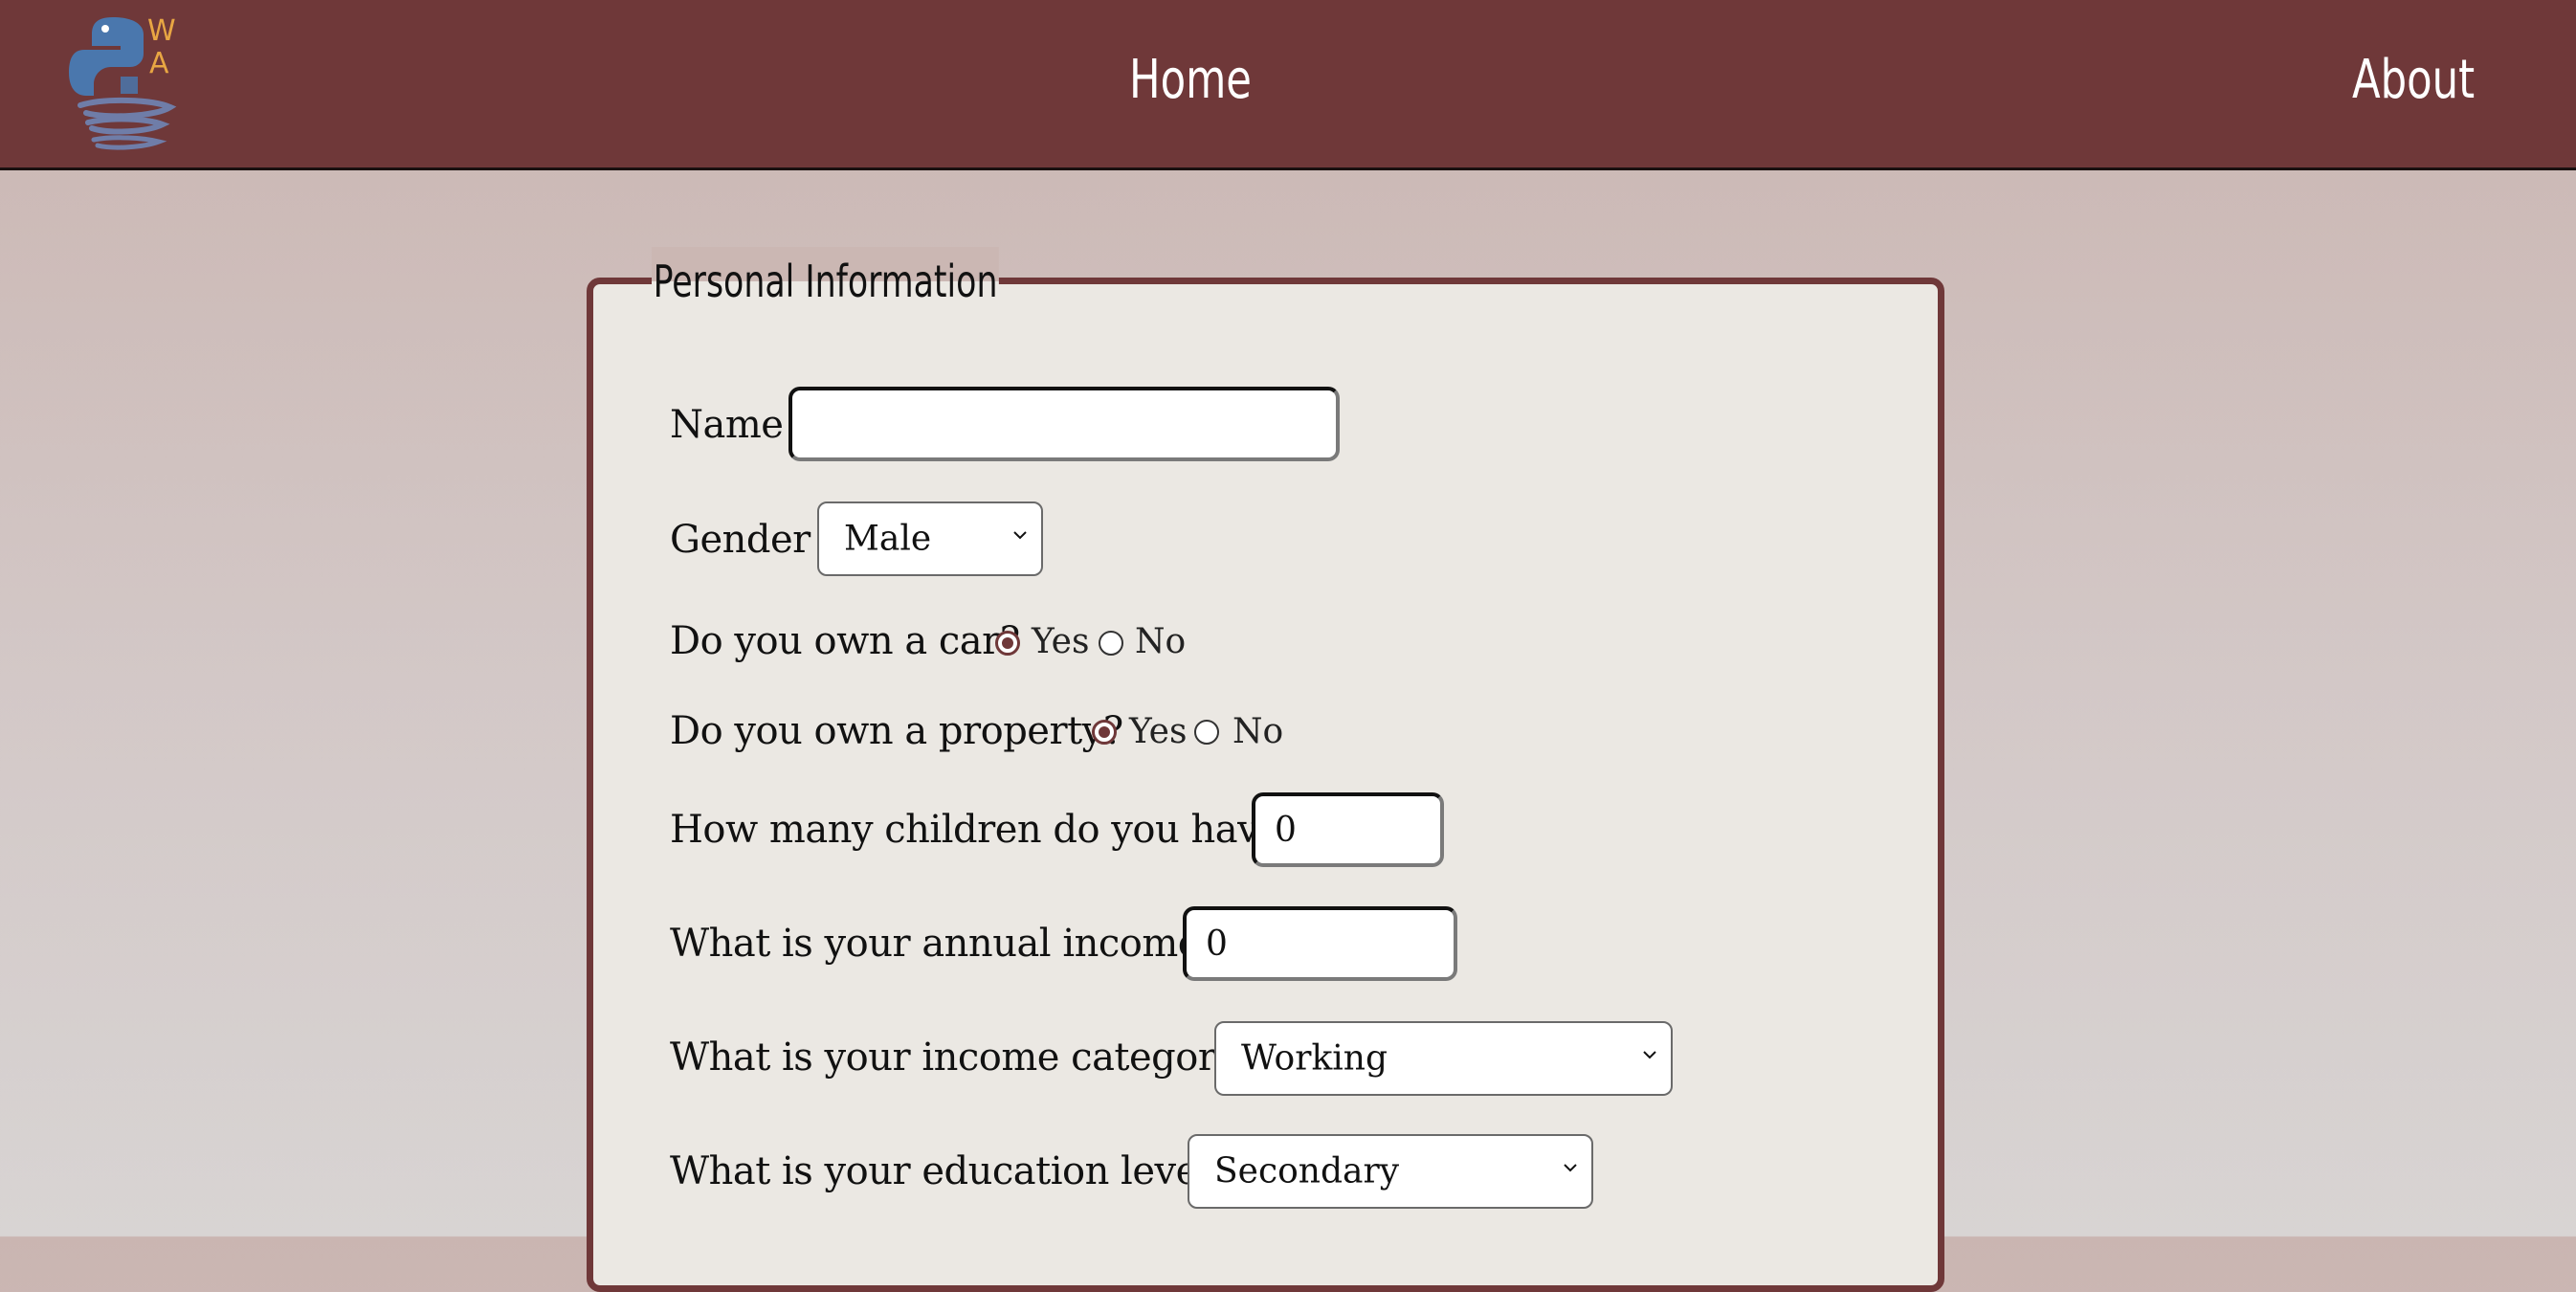 This screenshot has height=1292, width=2576. What do you see at coordinates (2413, 80) in the screenshot?
I see `nav-about-link: About` at bounding box center [2413, 80].